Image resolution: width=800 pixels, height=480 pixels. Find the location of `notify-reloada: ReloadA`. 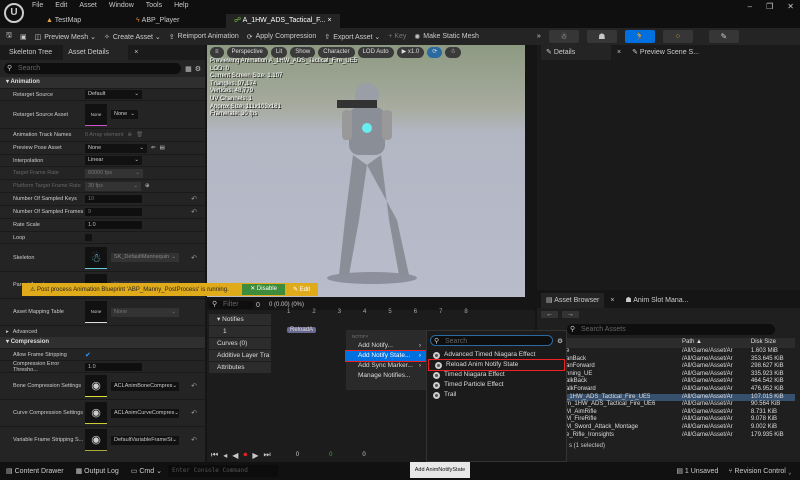

notify-reloada: ReloadA is located at coordinates (302, 330).